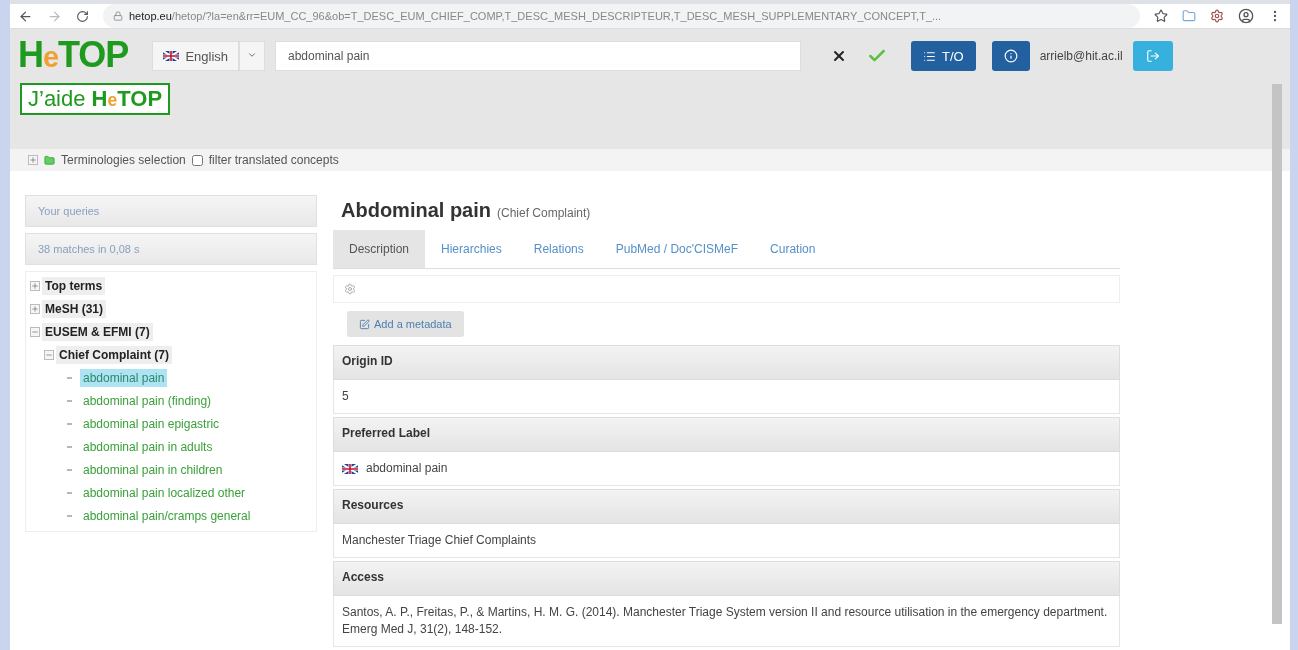 Image resolution: width=1298 pixels, height=650 pixels. Describe the element at coordinates (164, 492) in the screenshot. I see `tree-item: abdominal pain localized other` at that location.